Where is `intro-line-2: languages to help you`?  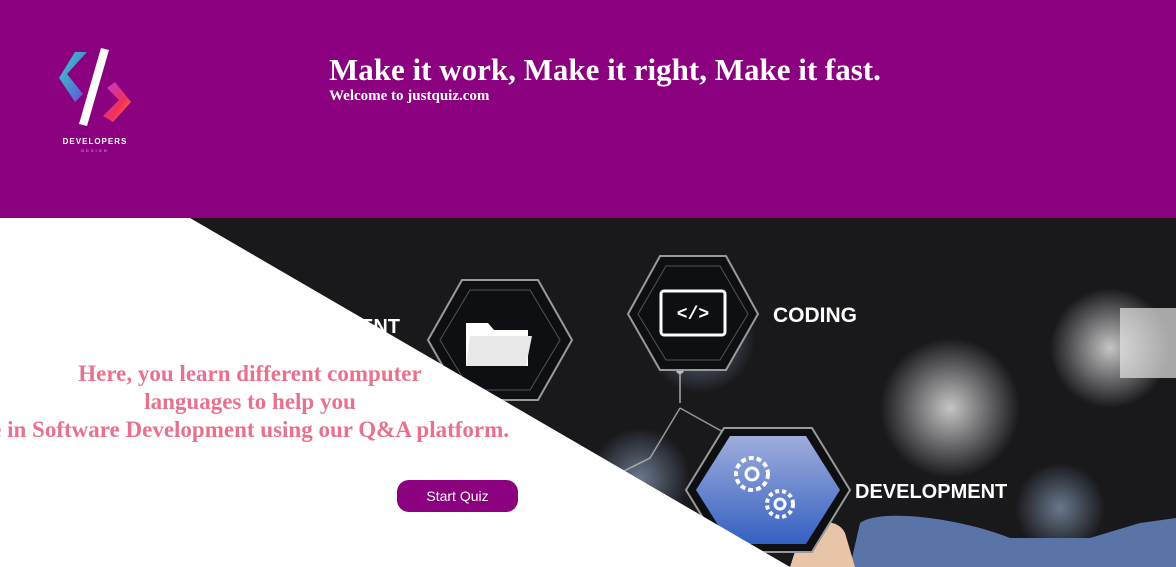
intro-line-2: languages to help you is located at coordinates (250, 401).